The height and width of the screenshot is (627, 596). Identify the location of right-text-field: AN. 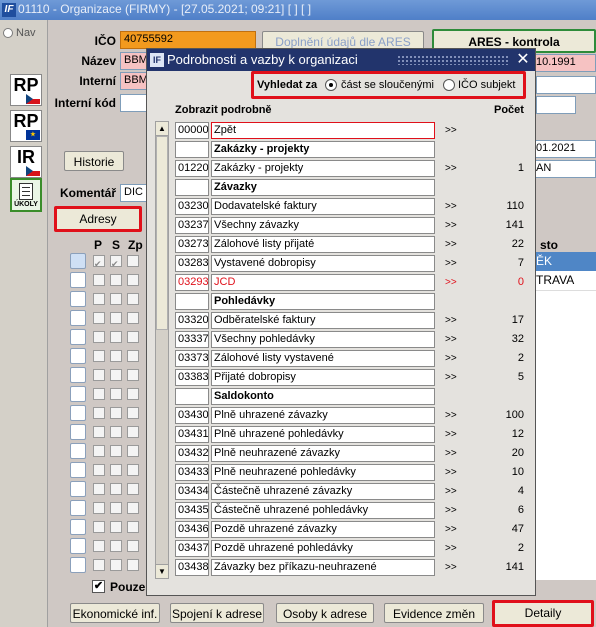
(564, 169).